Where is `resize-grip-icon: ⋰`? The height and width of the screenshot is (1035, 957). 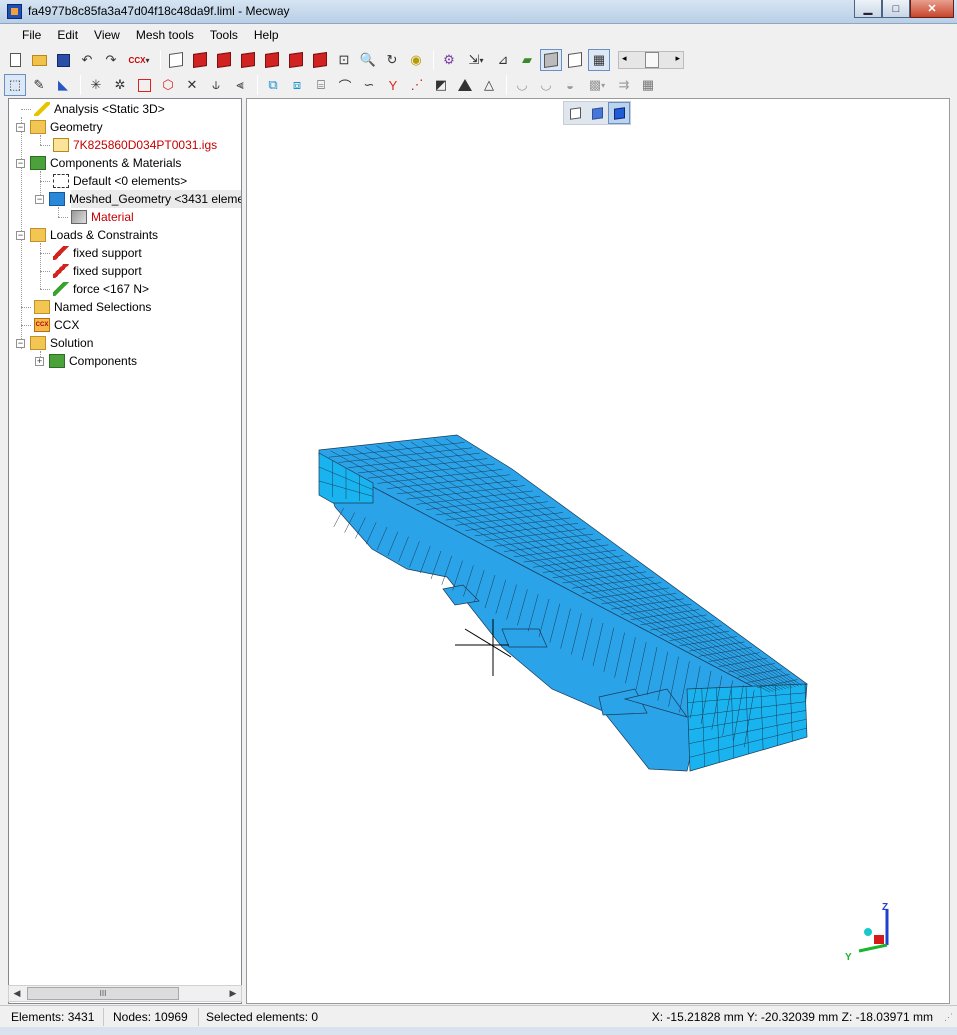
resize-grip-icon: ⋰ is located at coordinates (948, 1017).